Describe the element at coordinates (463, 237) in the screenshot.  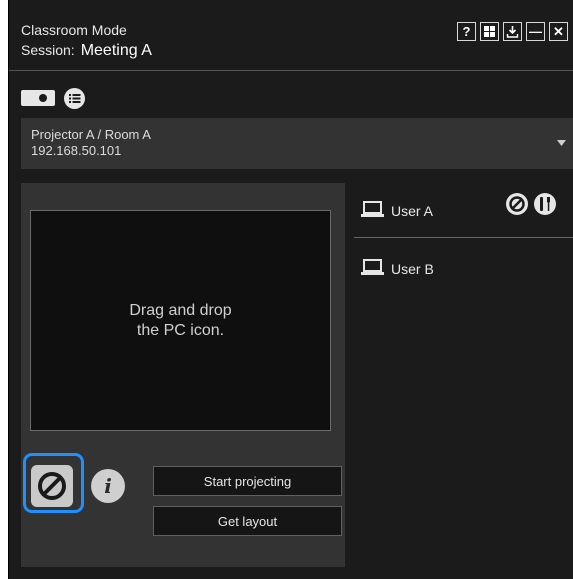
I see `user-divider` at that location.